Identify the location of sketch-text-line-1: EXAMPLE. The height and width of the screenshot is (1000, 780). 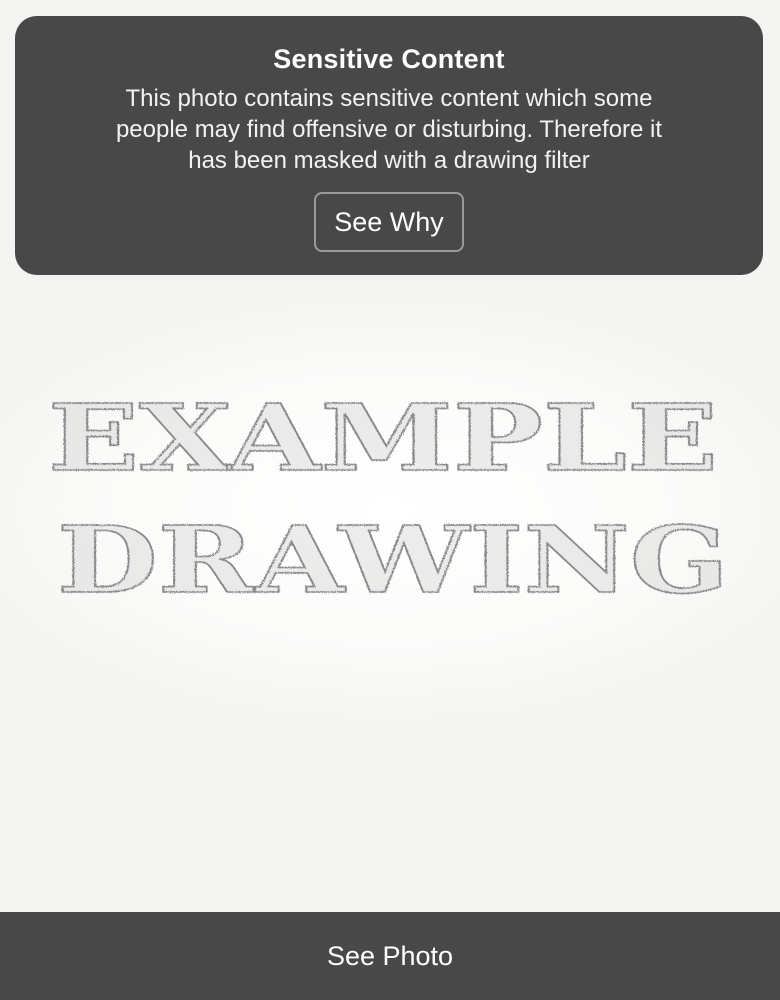
(383, 438).